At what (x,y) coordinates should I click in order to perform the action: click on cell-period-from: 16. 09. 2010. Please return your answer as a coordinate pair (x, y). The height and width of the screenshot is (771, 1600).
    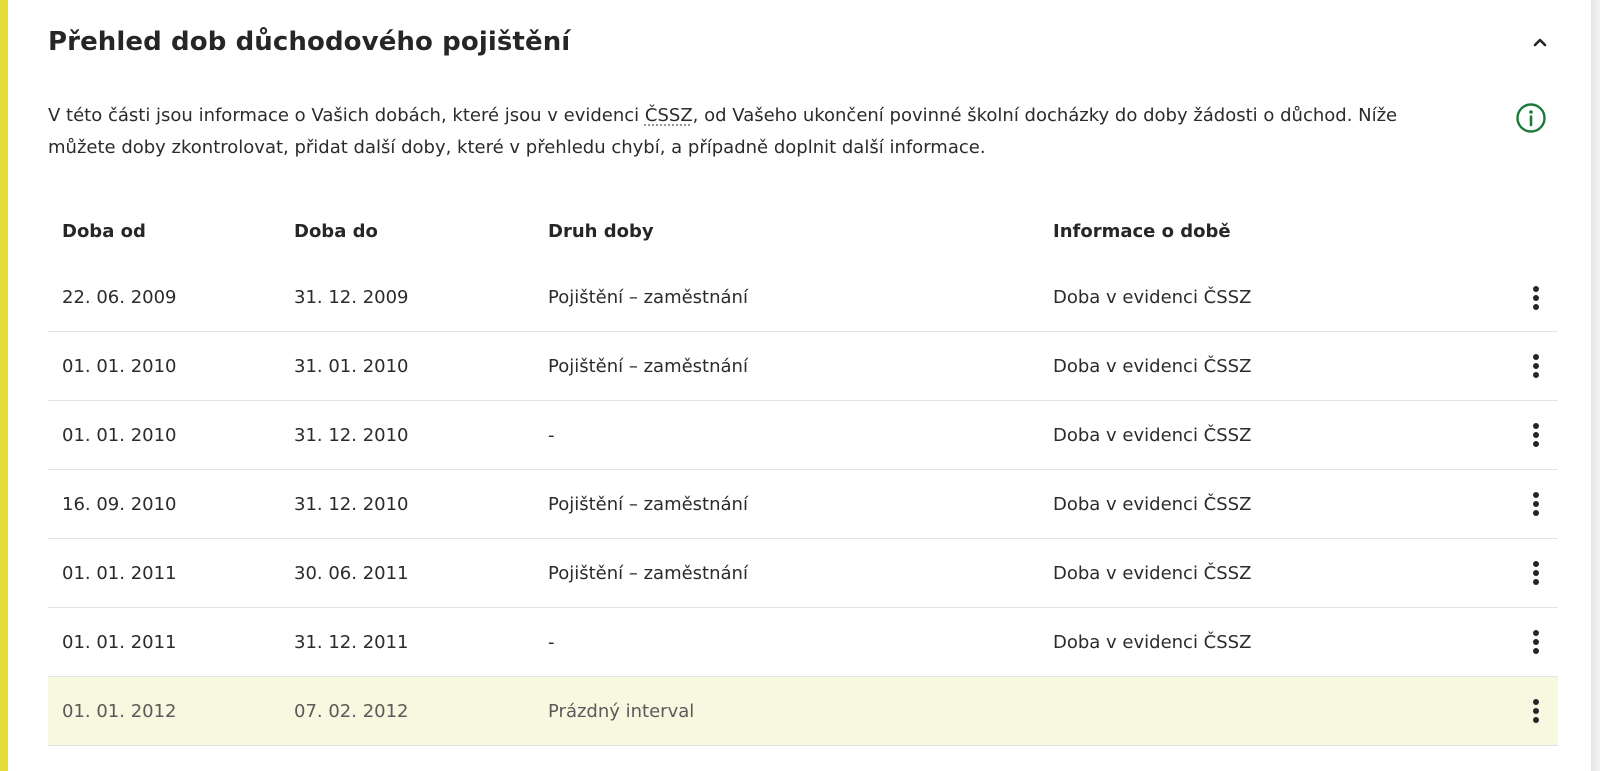
    Looking at the image, I should click on (119, 504).